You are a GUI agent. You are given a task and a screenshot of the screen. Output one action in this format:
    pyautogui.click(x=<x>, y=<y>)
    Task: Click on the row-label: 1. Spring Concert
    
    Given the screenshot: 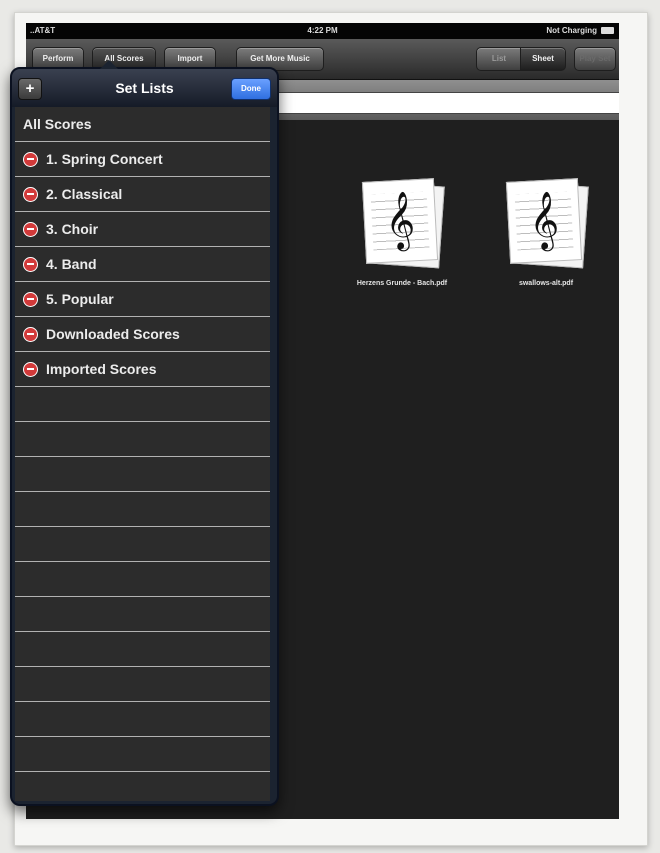 What is the action you would take?
    pyautogui.click(x=104, y=159)
    